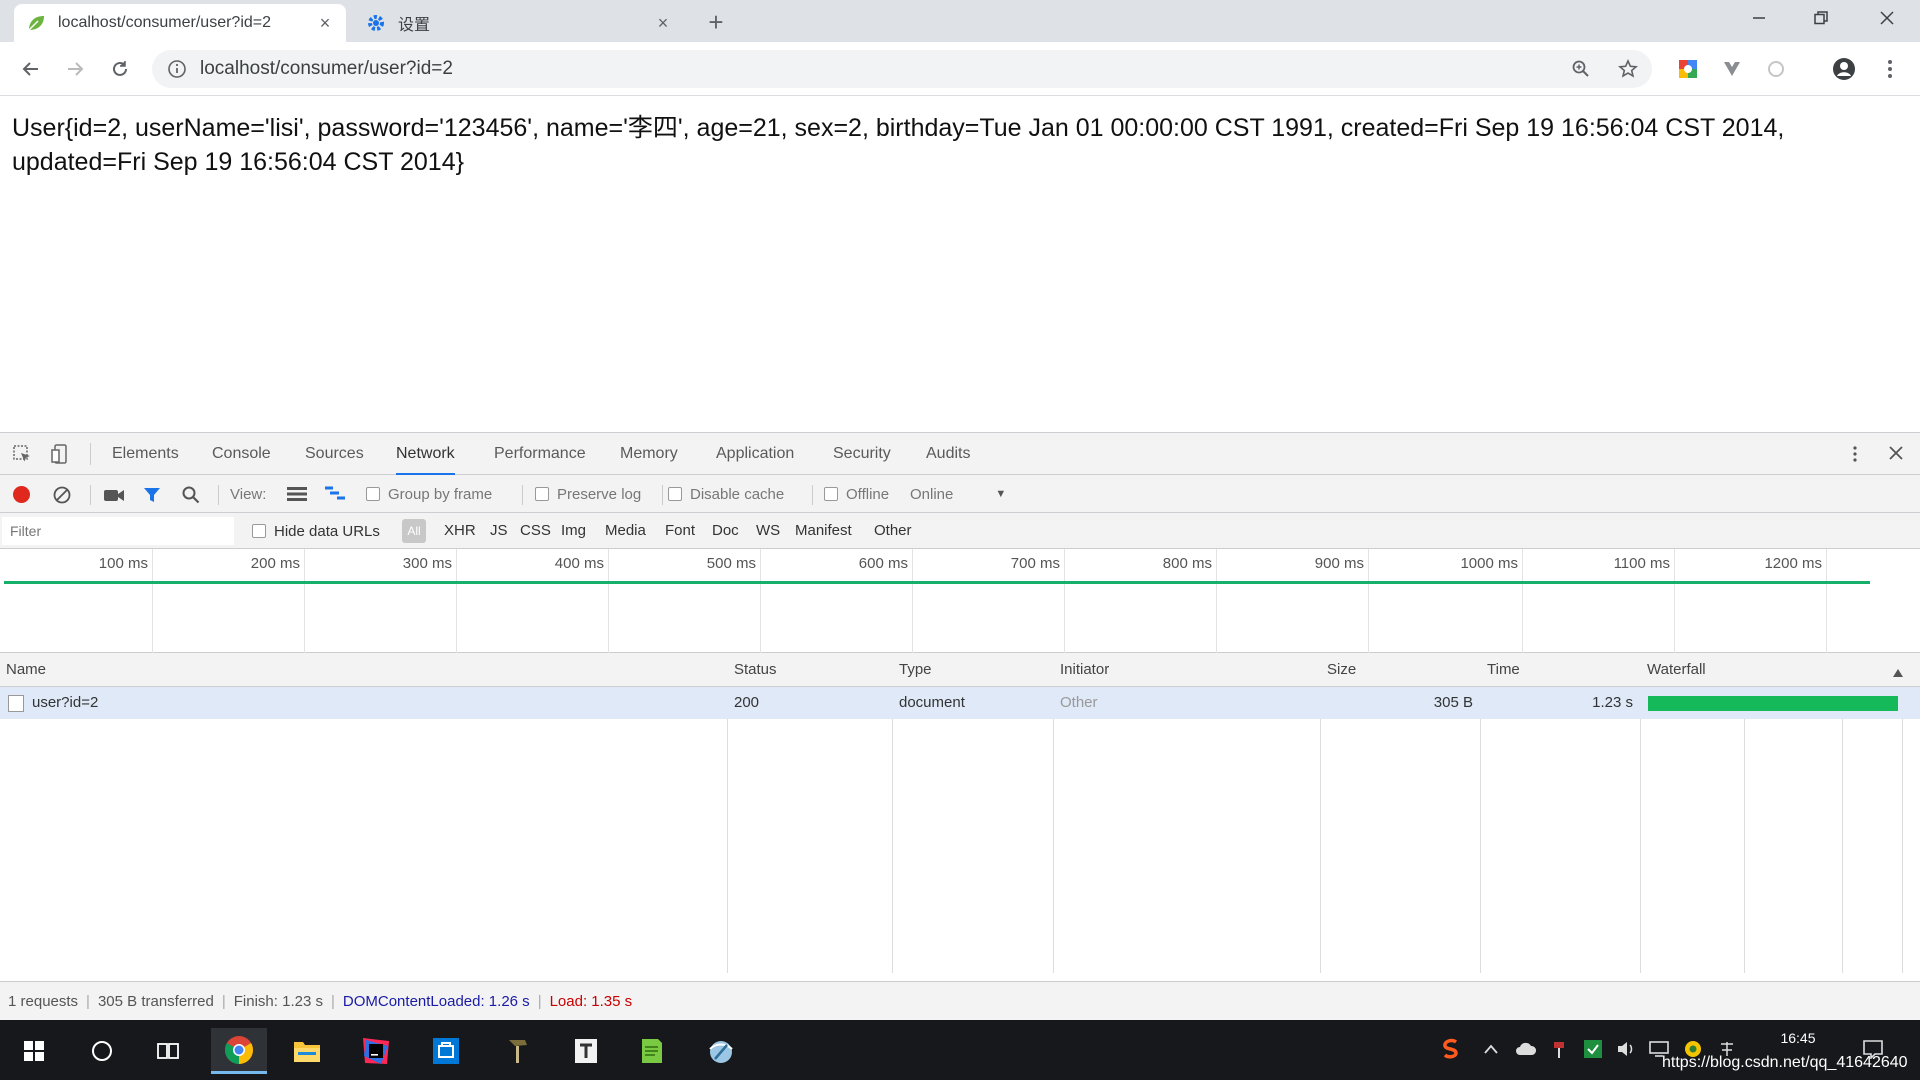 This screenshot has height=1080, width=1920. What do you see at coordinates (21, 494) in the screenshot?
I see `record-icon` at bounding box center [21, 494].